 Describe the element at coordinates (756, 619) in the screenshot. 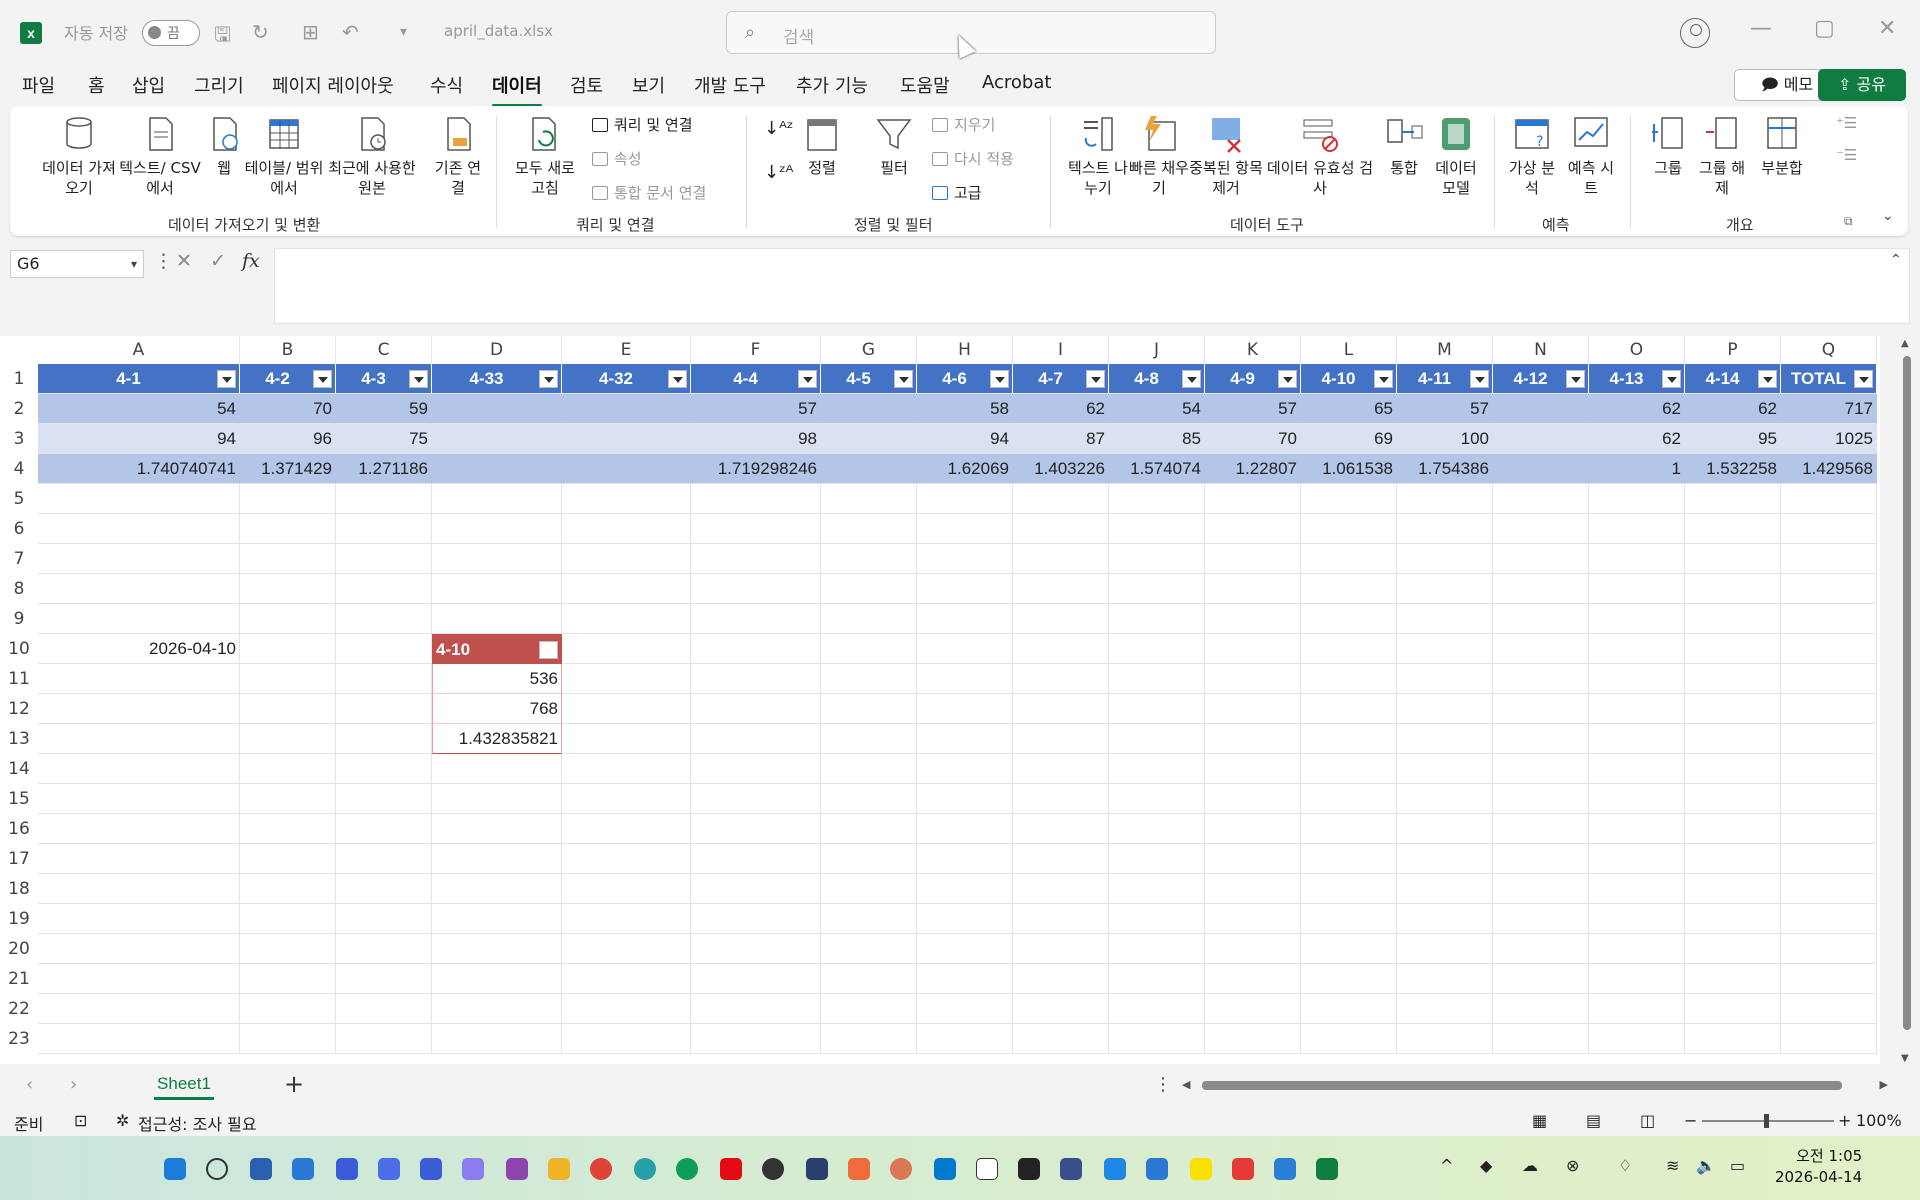

I see `cell-f9` at that location.